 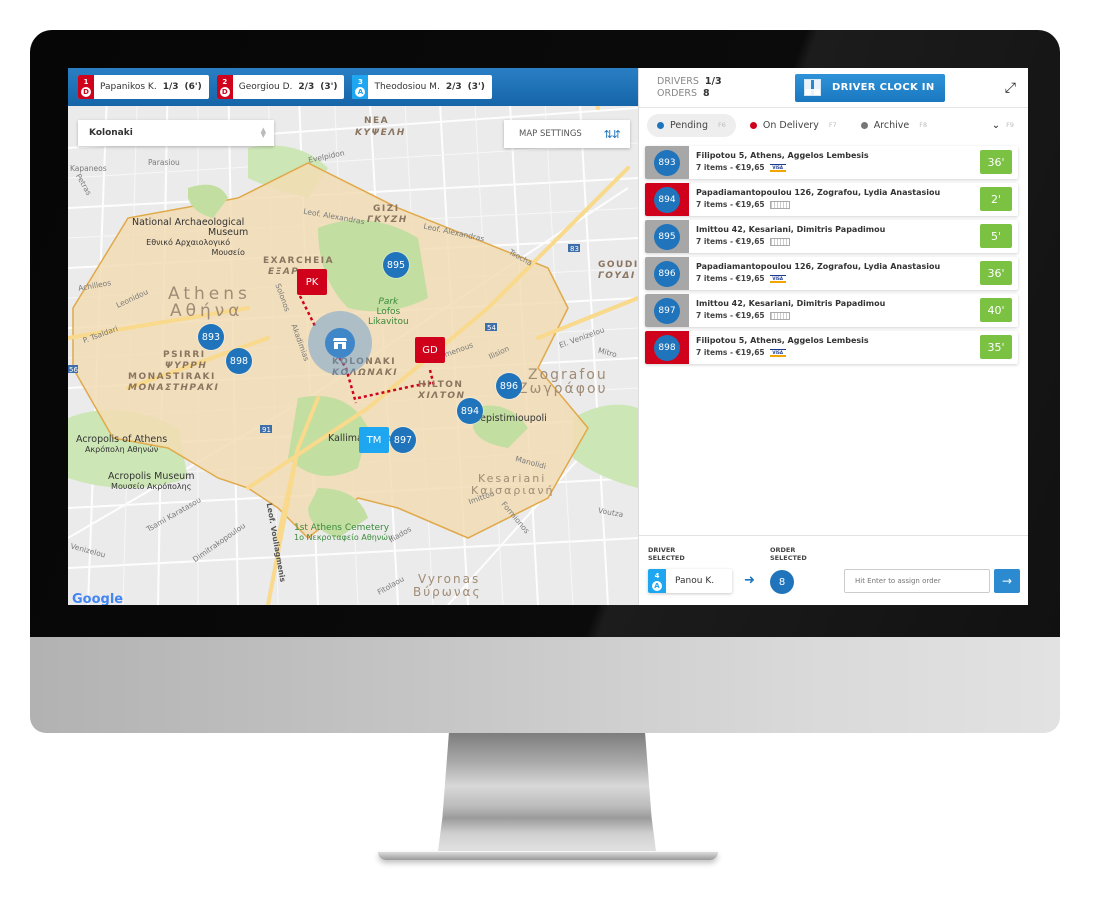 I want to click on label-line: SELECTED, so click(x=666, y=558).